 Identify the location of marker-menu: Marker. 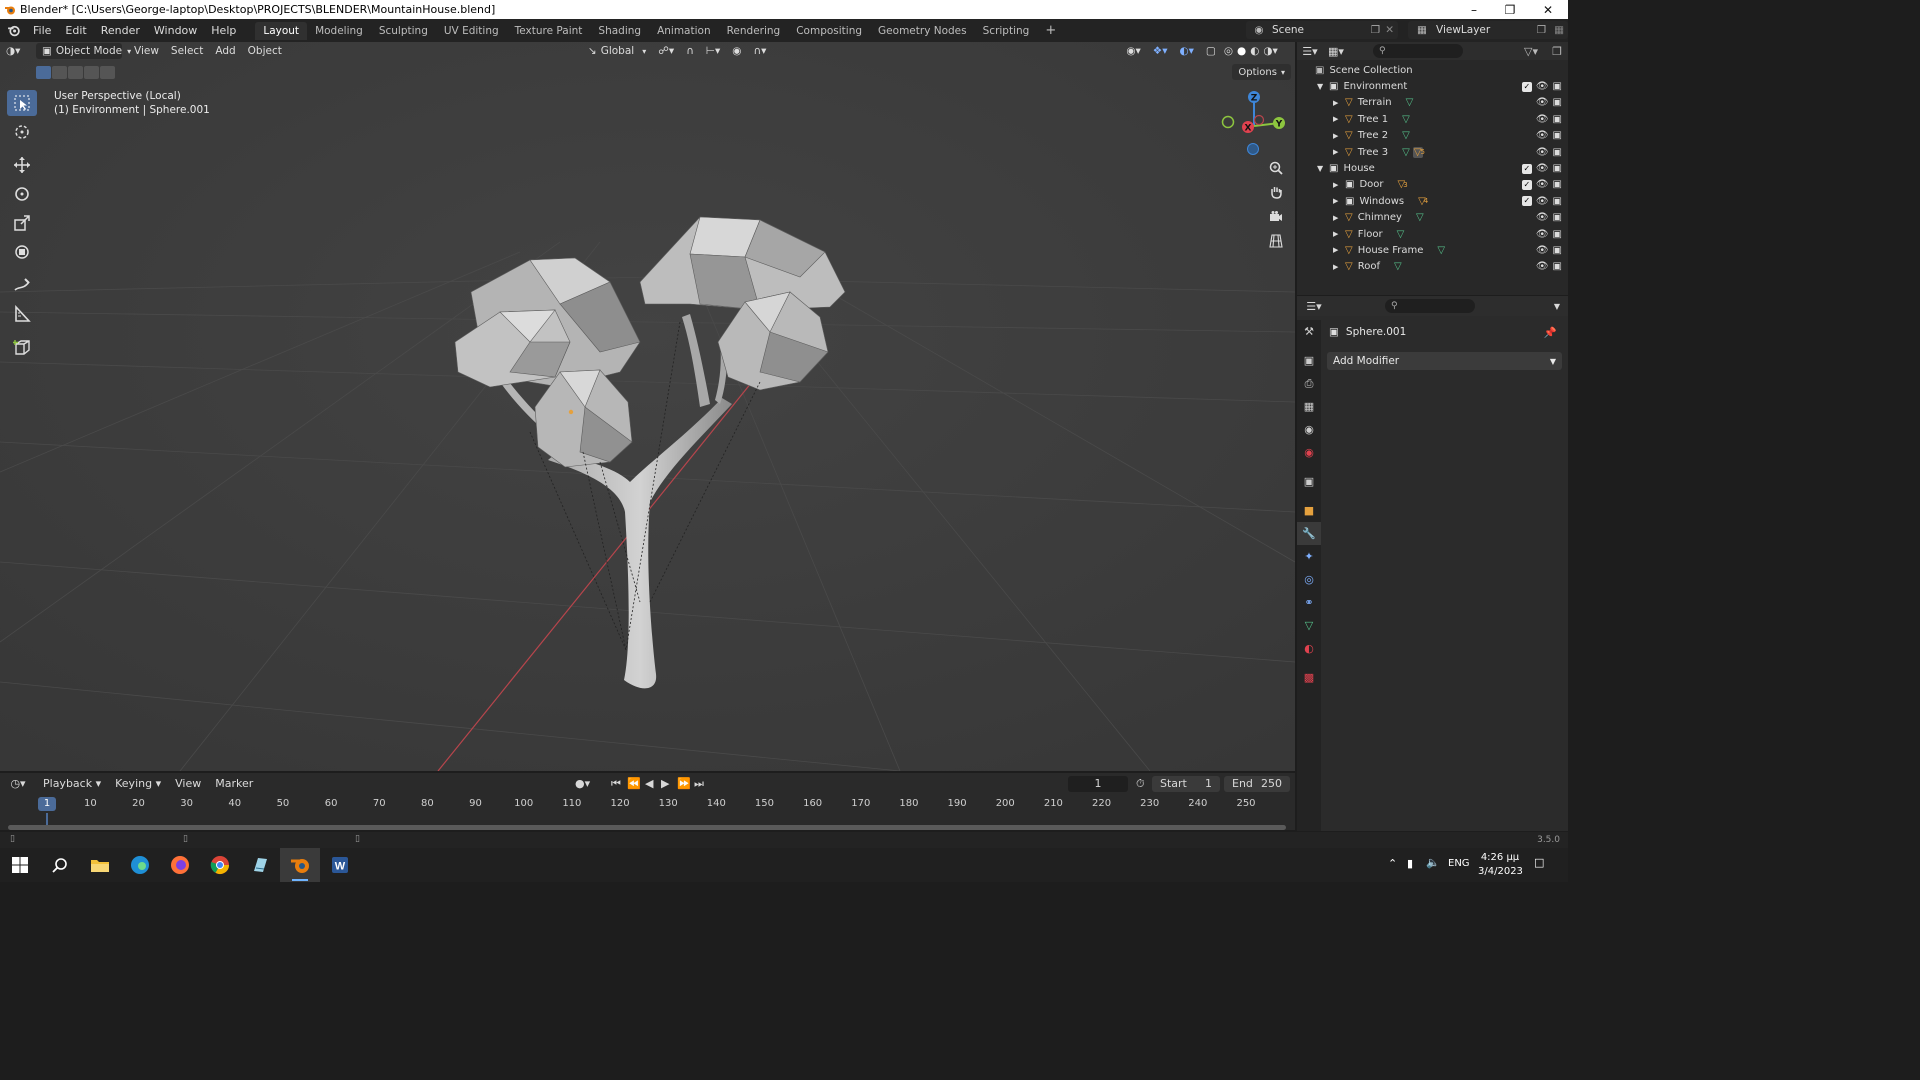
(234, 783).